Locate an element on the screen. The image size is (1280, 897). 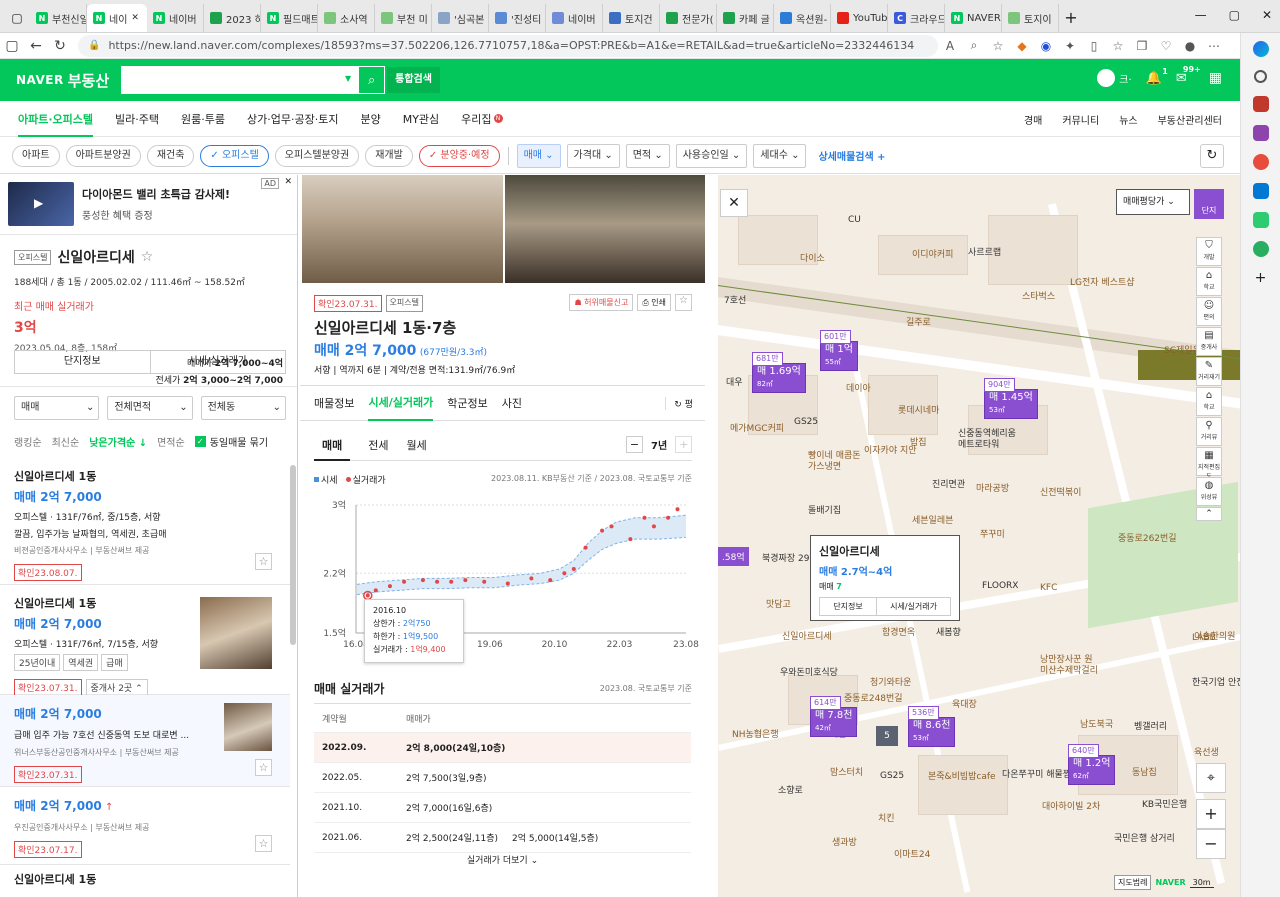
map-poi-label: 국민은행 삼거리 is located at coordinates (1144, 837).